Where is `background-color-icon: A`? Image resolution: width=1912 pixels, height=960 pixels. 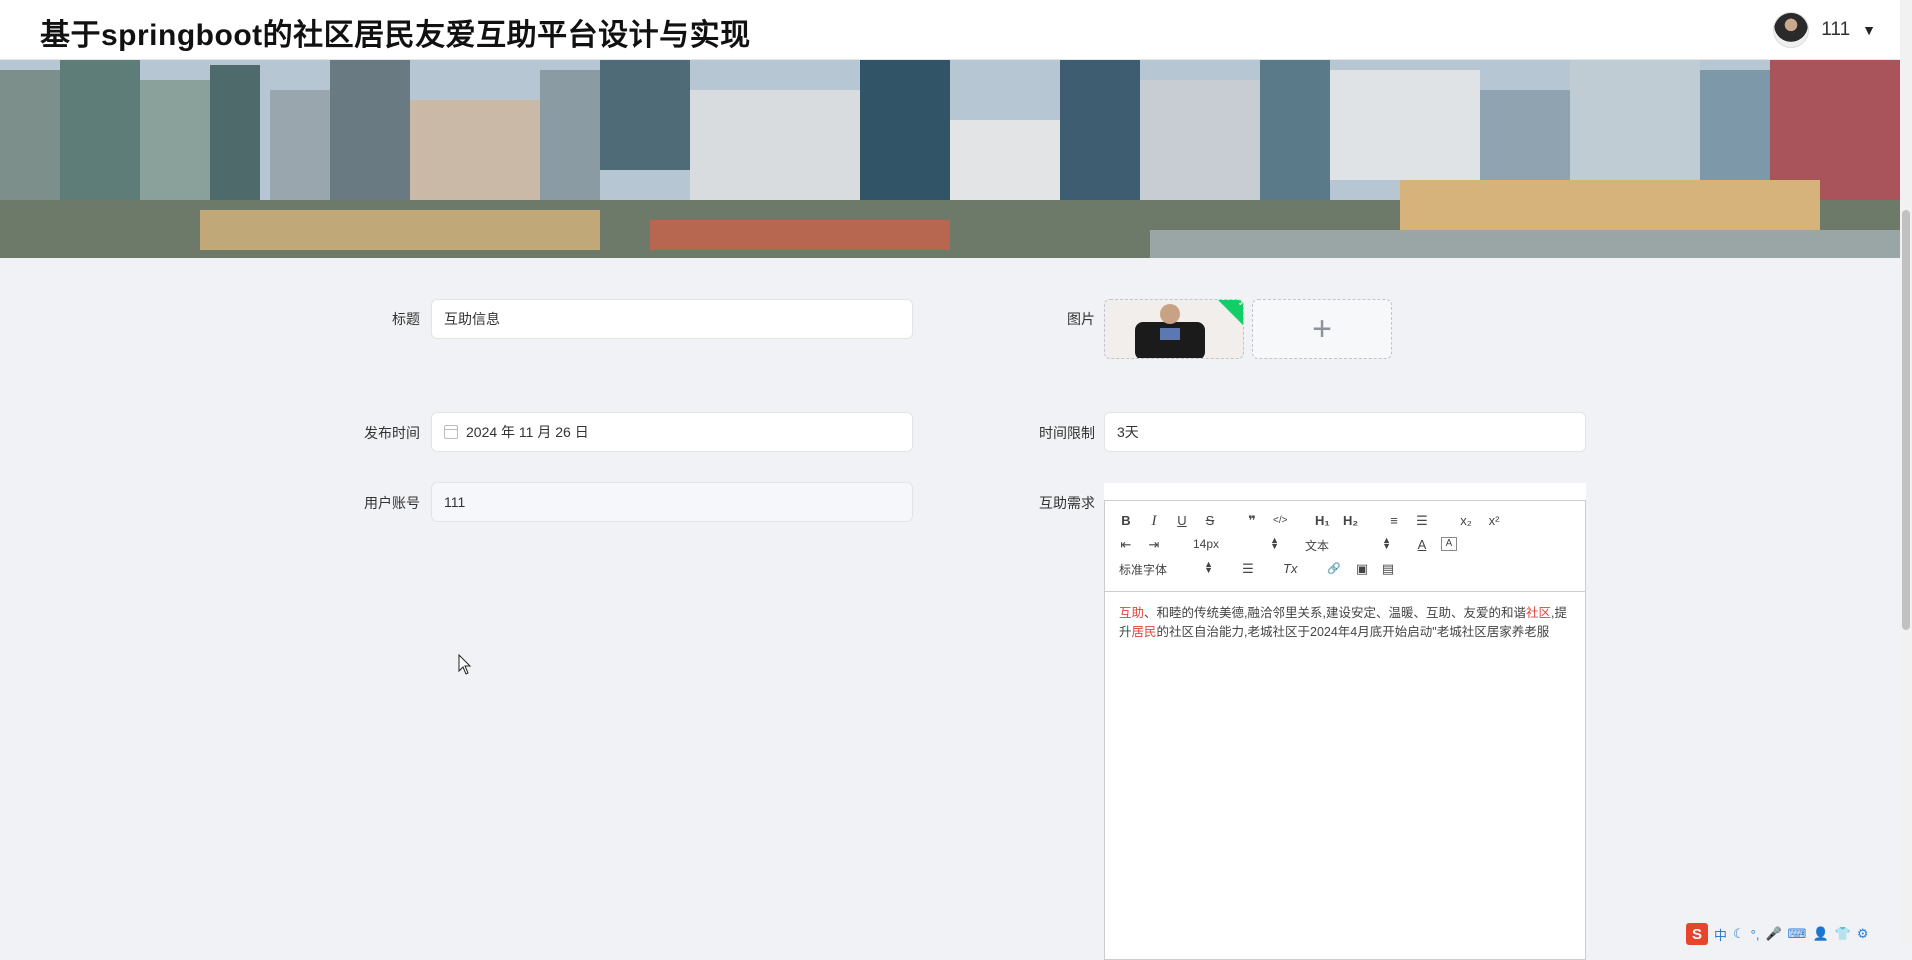 background-color-icon: A is located at coordinates (1449, 544).